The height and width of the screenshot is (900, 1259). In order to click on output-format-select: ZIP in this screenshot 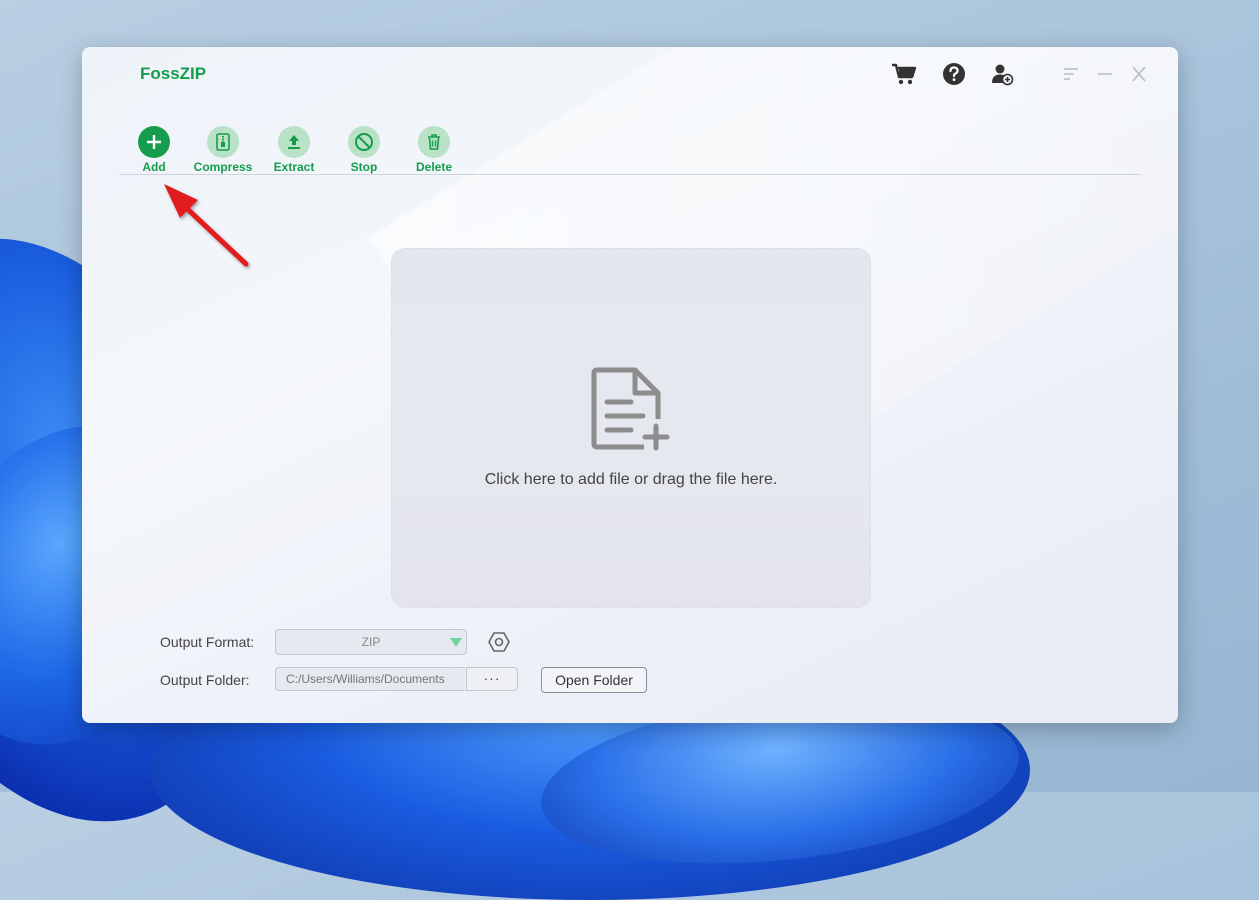, I will do `click(371, 642)`.